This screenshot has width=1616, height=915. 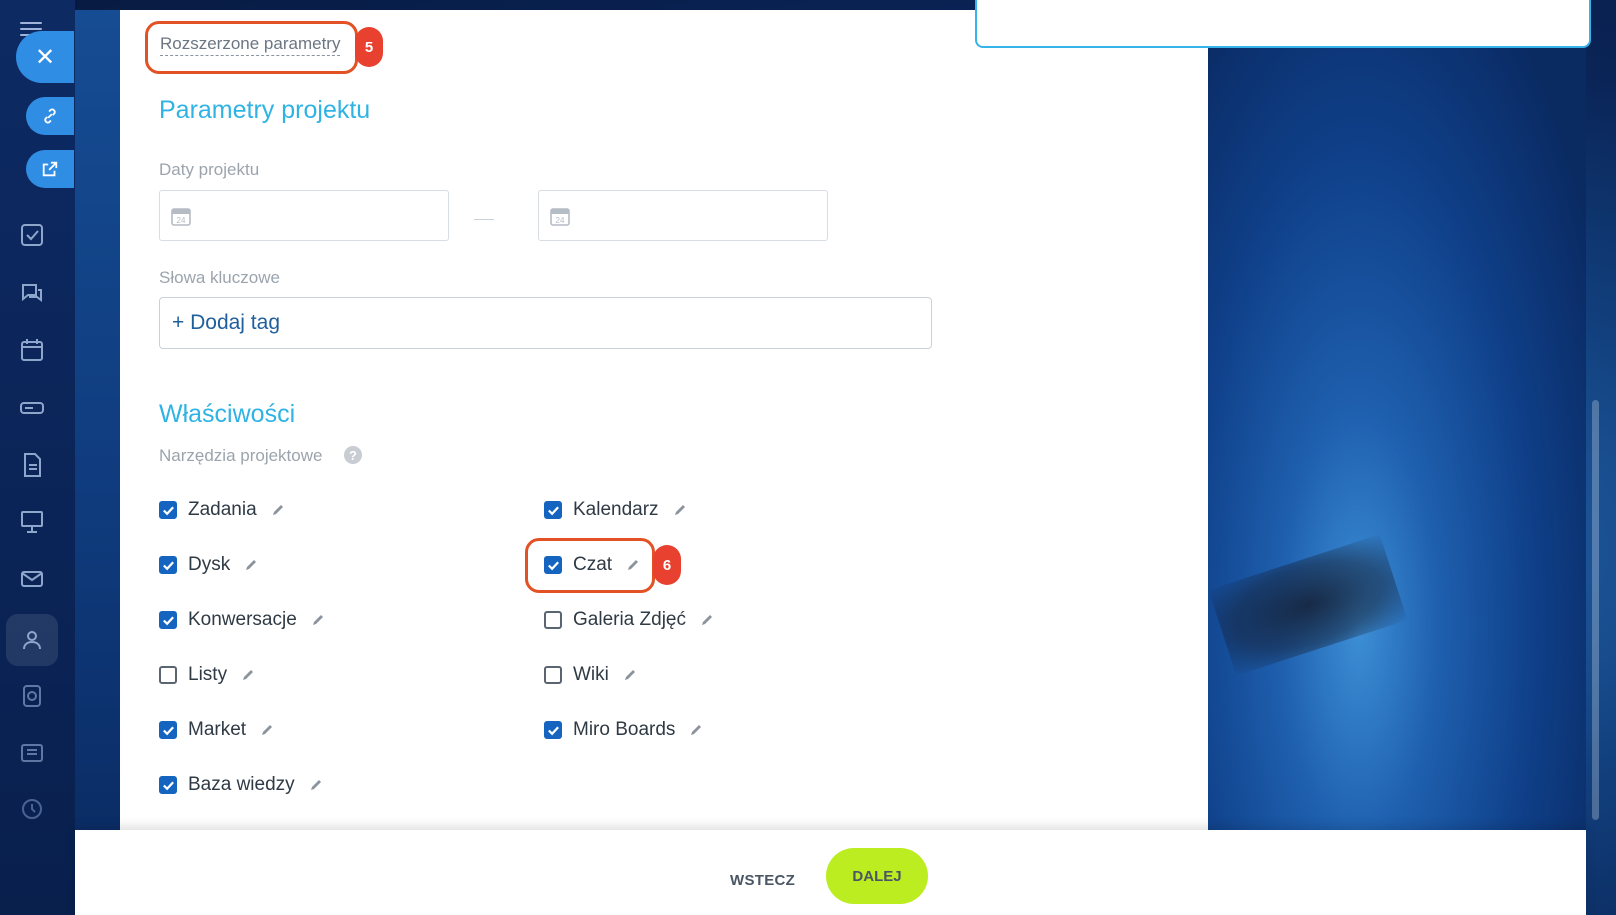 I want to click on tool-option: Miro Boards, so click(x=623, y=730).